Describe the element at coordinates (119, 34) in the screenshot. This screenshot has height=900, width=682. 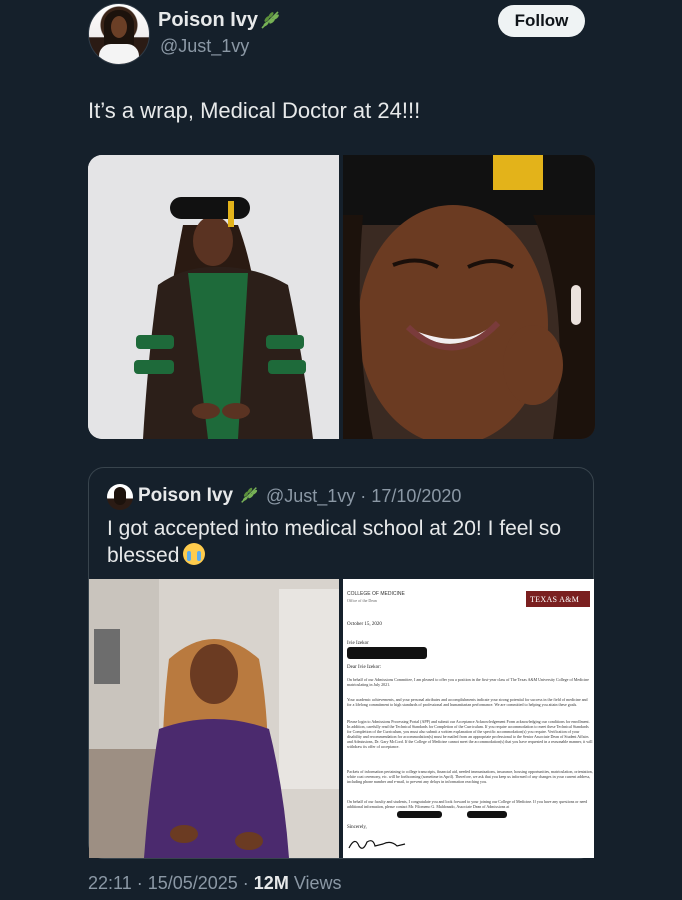
I see `author-avatar` at that location.